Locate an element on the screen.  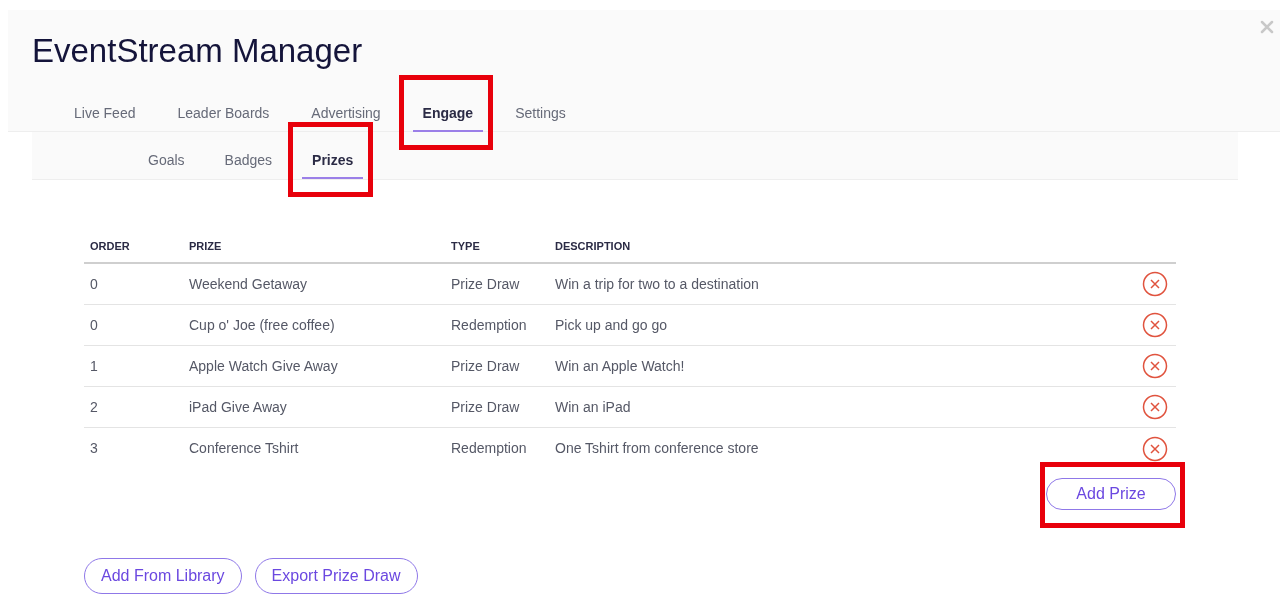
table-cell-text: Win an iPad is located at coordinates (593, 407).